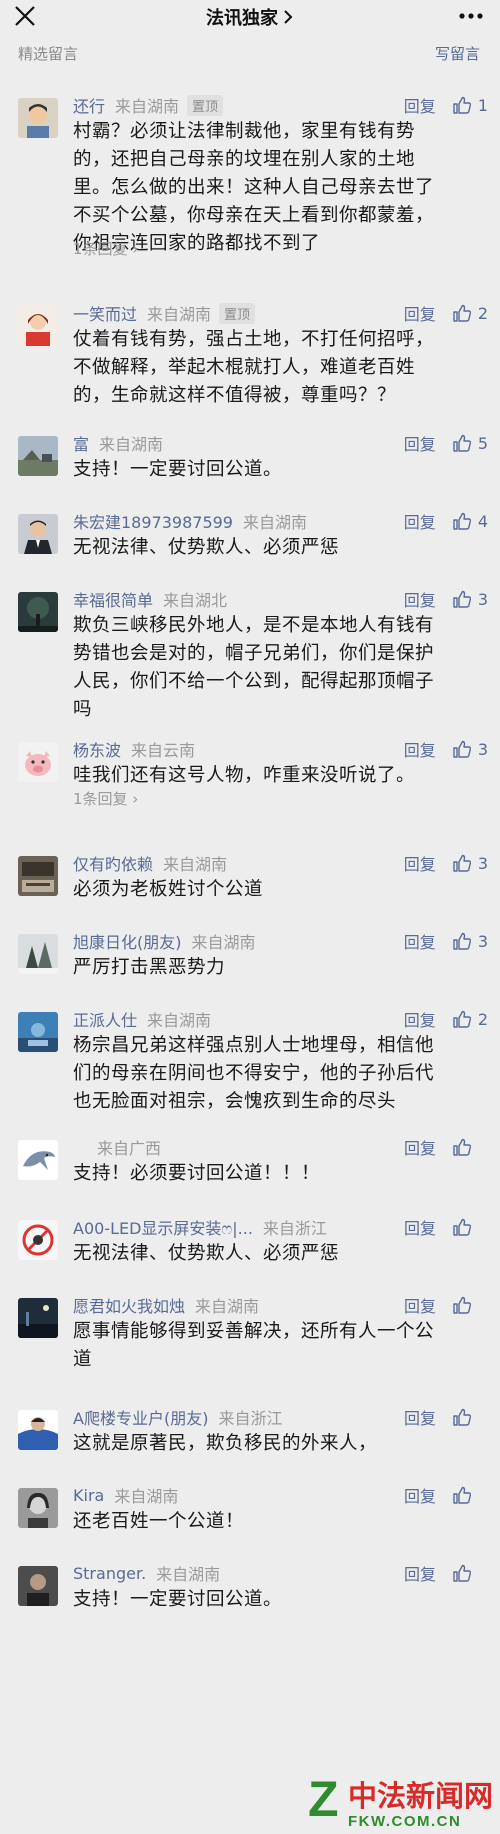 The image size is (500, 1834). What do you see at coordinates (482, 521) in the screenshot?
I see `like-count: 4` at bounding box center [482, 521].